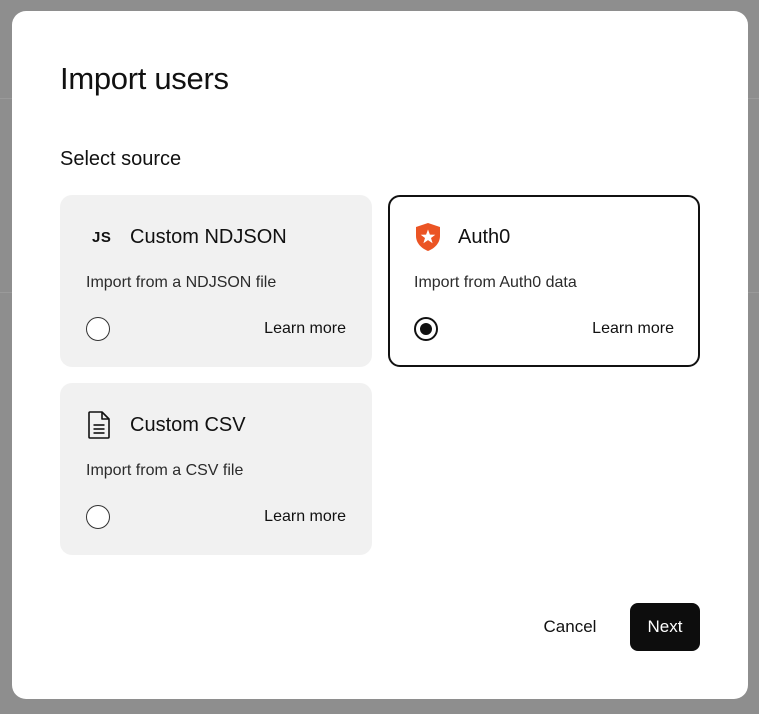  I want to click on next-button: Next, so click(665, 627).